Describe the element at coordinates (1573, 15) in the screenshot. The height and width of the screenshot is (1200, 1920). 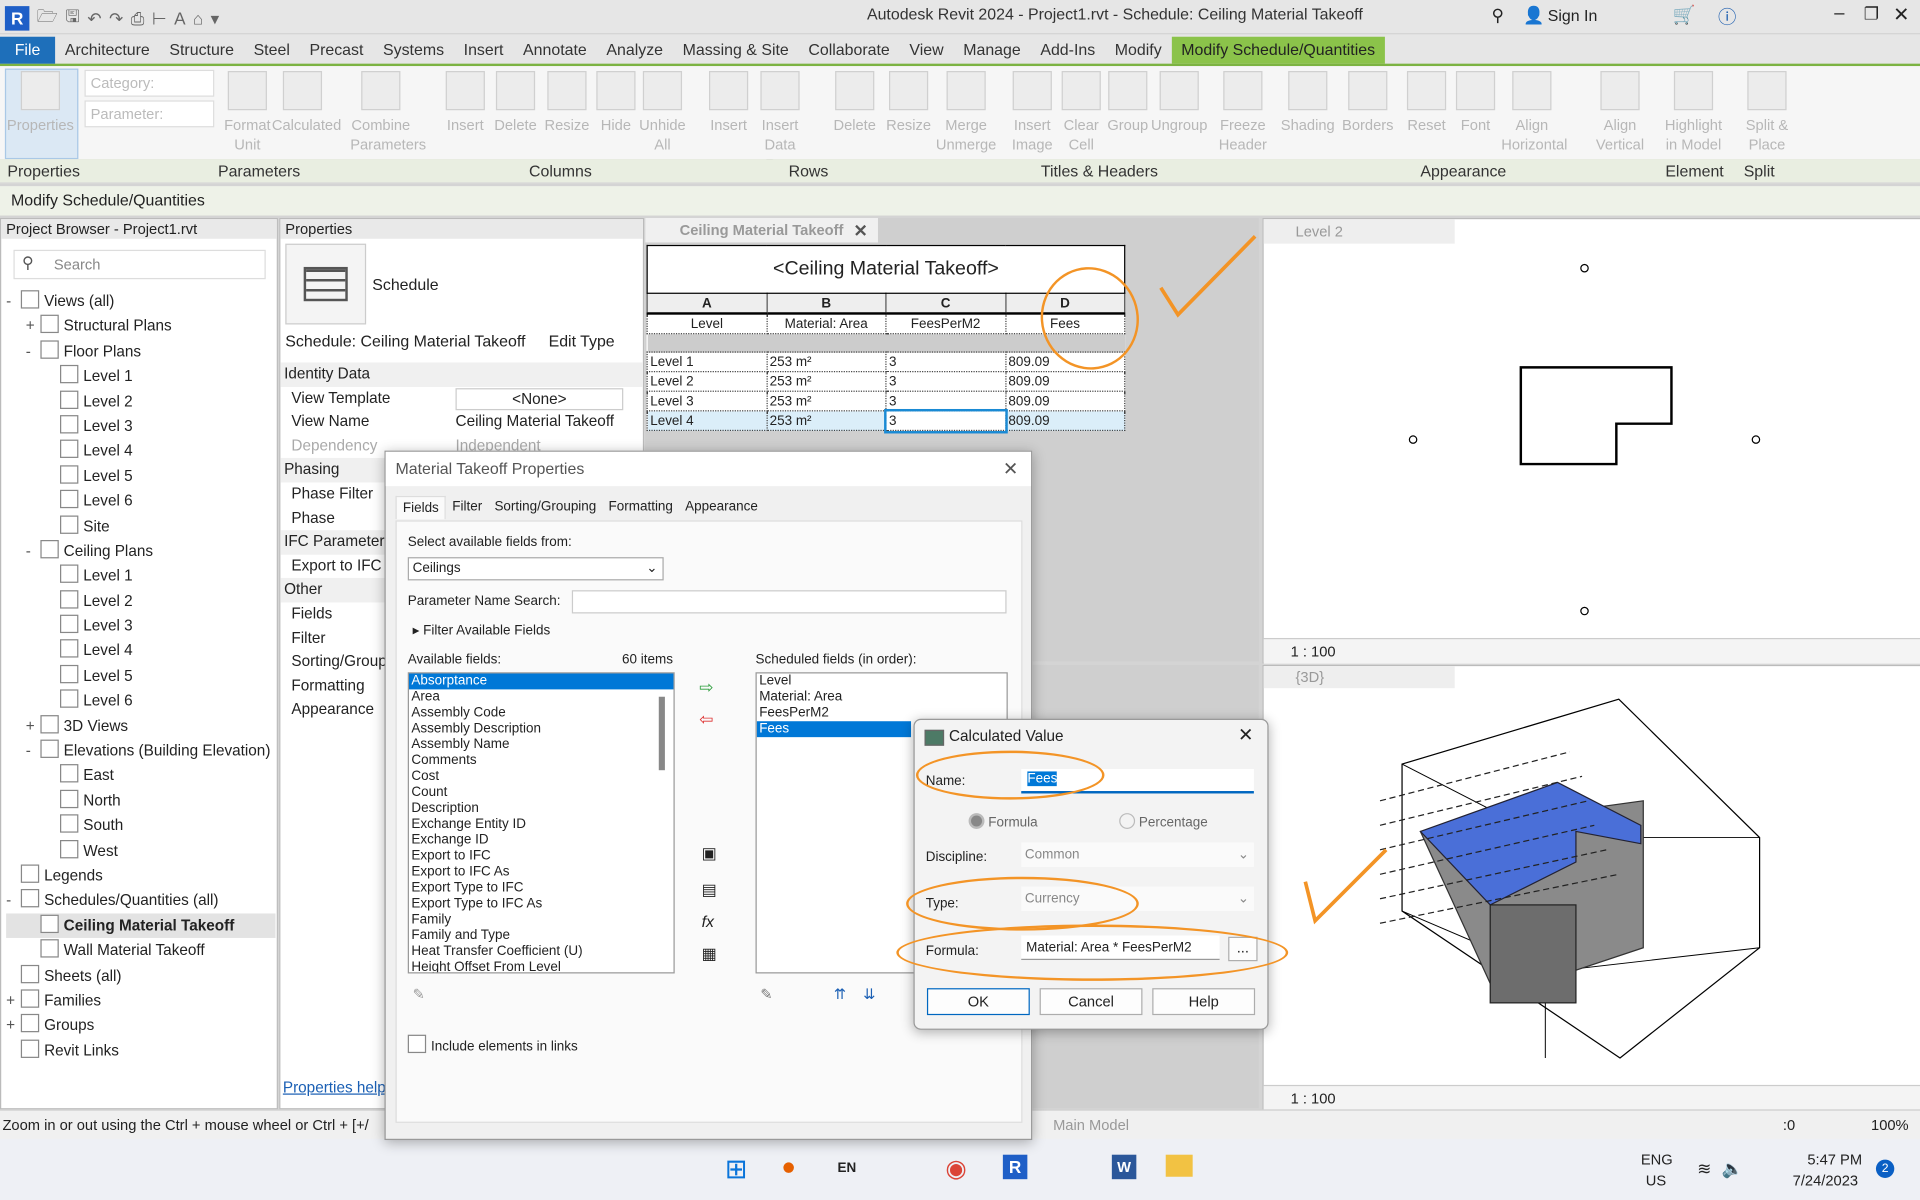
I see `sign-in-button: Sign In` at that location.